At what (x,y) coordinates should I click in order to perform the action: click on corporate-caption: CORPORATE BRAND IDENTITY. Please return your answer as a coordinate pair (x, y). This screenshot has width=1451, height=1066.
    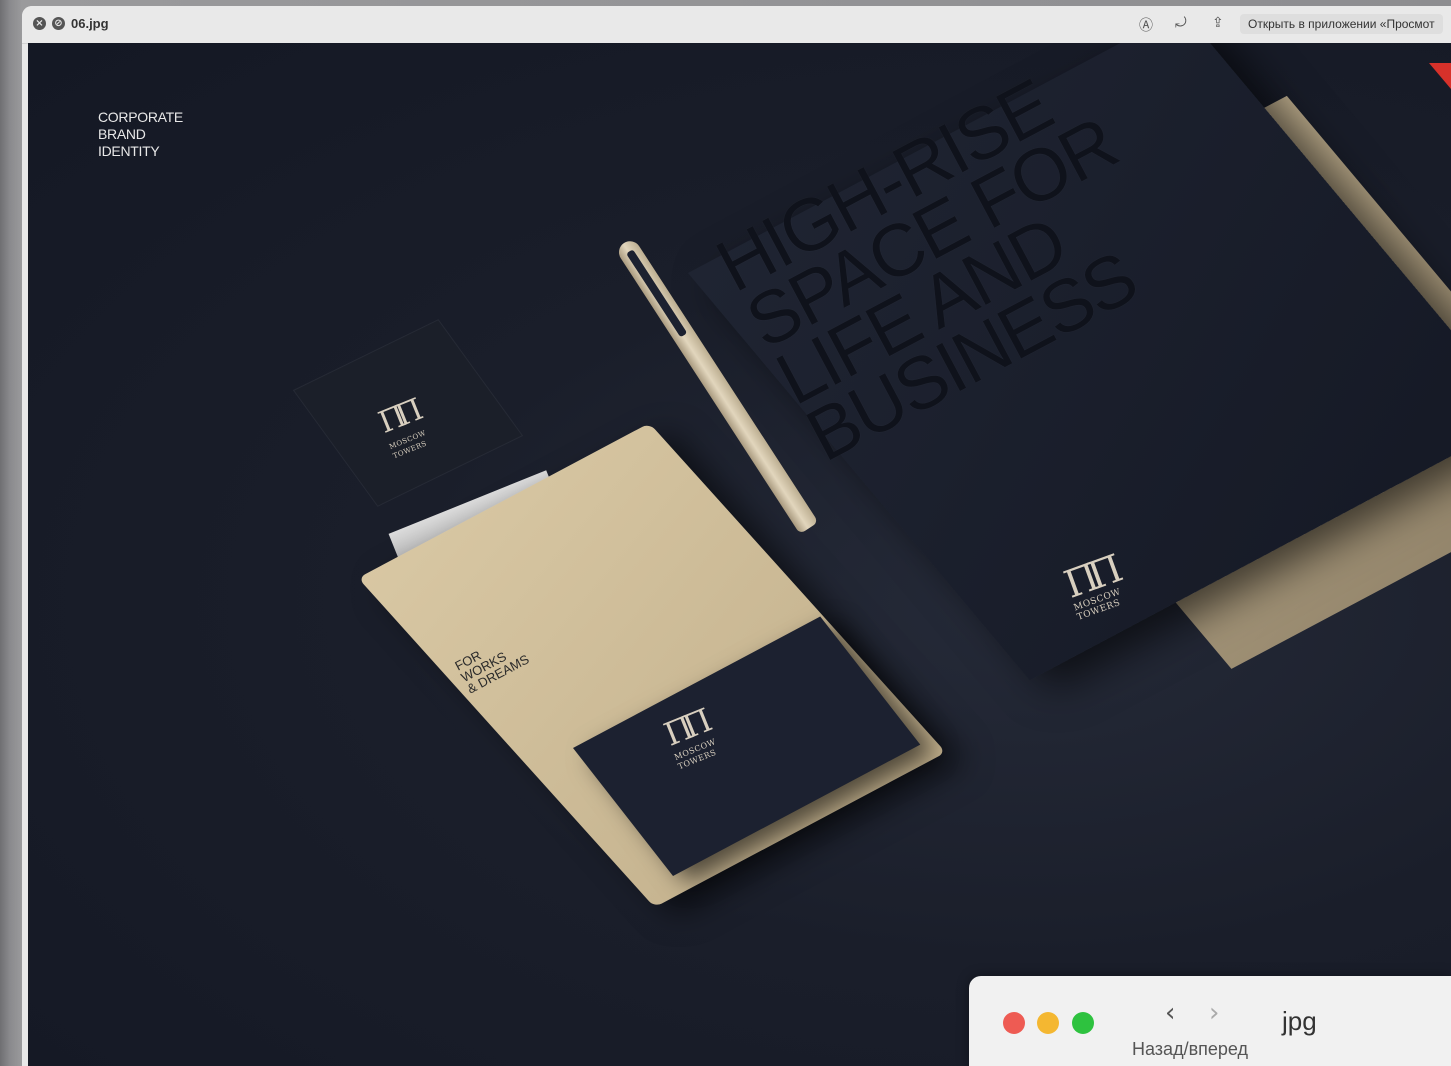
    Looking at the image, I should click on (140, 134).